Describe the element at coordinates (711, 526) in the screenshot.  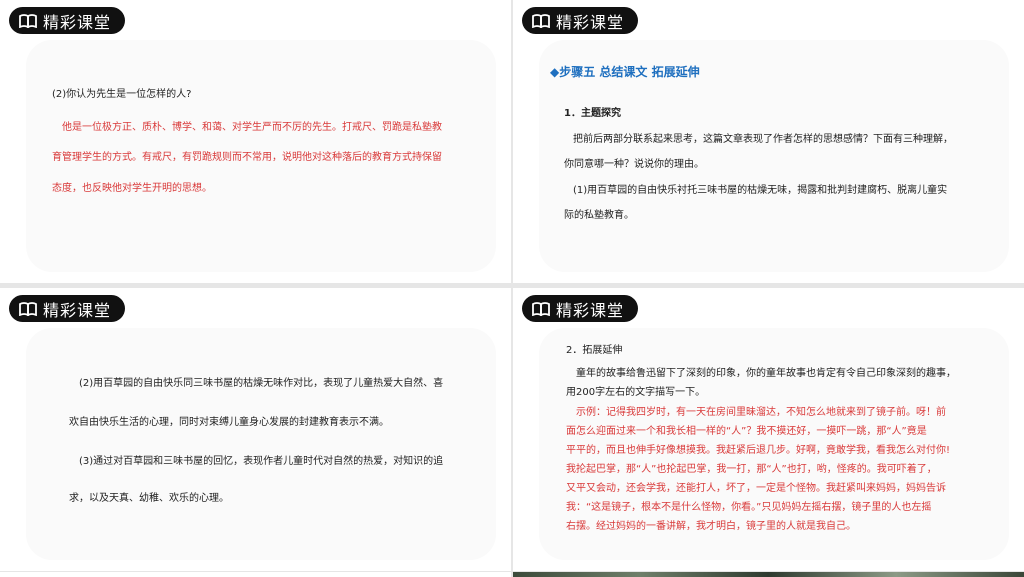
I see `example-line-7: 右摆。经过妈妈的一番讲解，我才明白，镜子里的人就是我自己。` at that location.